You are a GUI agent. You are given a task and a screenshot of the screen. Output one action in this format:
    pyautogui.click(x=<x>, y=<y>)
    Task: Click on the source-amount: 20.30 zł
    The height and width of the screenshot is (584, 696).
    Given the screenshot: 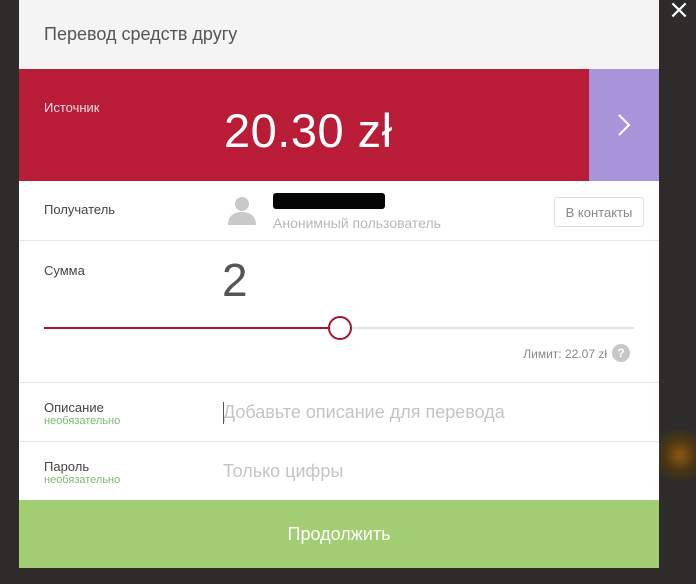 What is the action you would take?
    pyautogui.click(x=308, y=130)
    